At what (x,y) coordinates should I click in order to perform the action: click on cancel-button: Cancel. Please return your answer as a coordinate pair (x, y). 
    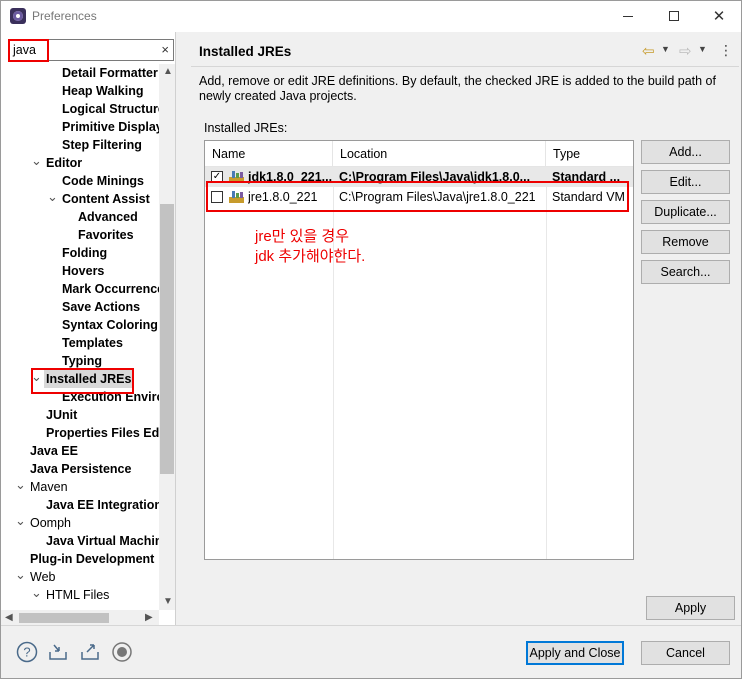
    Looking at the image, I should click on (685, 653).